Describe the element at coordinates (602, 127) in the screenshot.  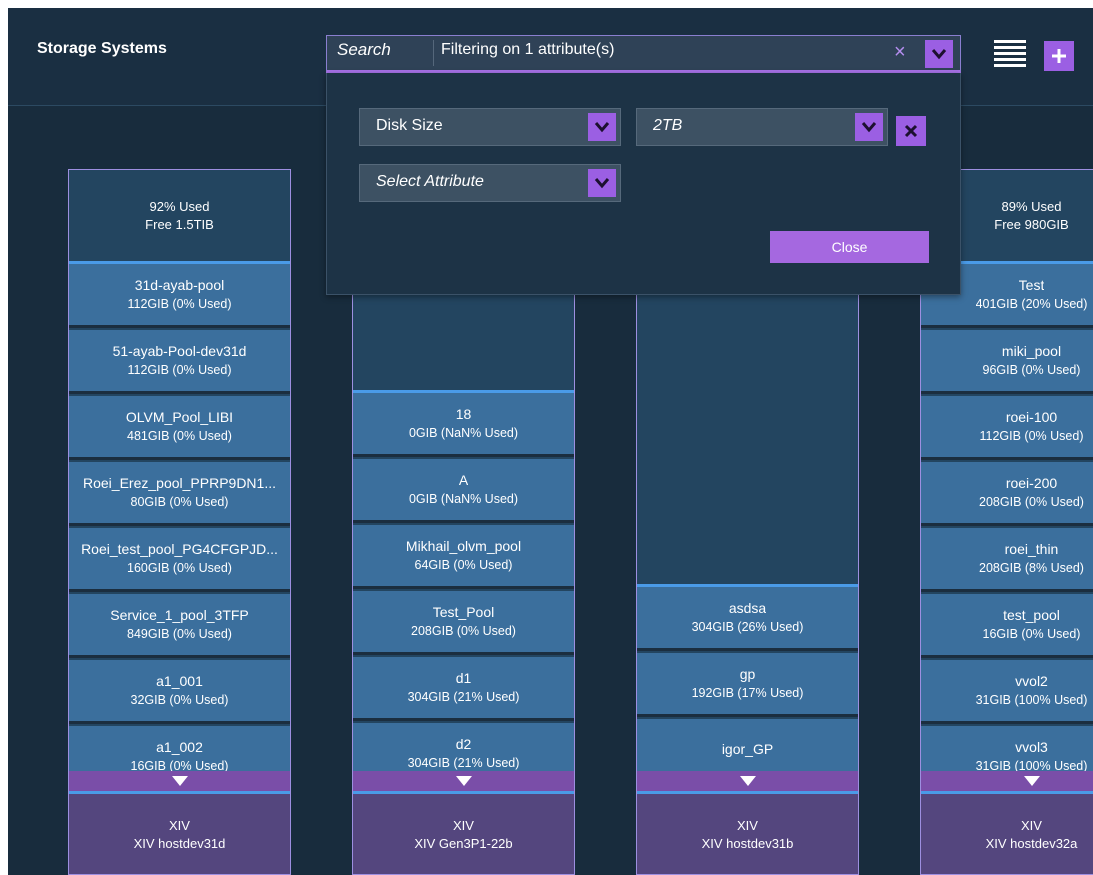
I see `attribute-dropdown-button` at that location.